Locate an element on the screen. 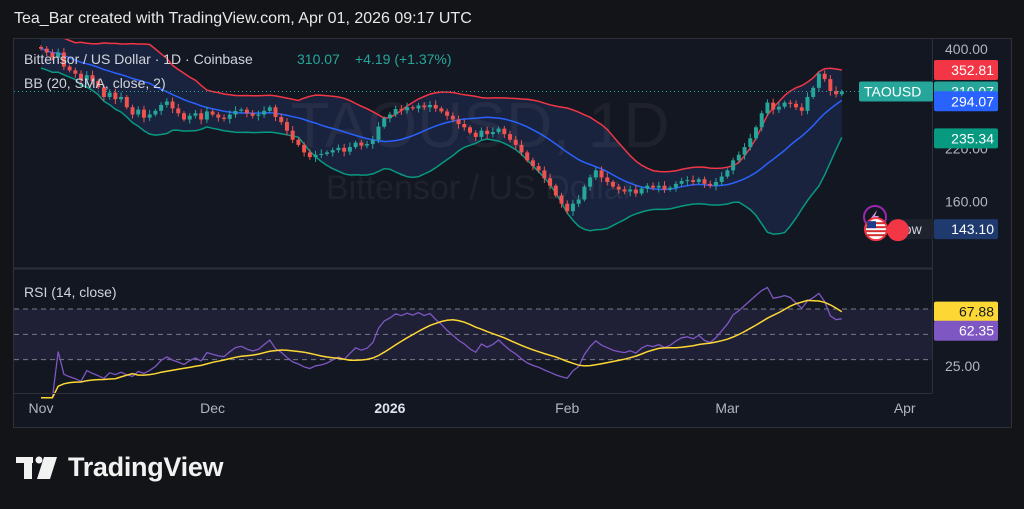  rsi-axis-tick: 25.00 is located at coordinates (962, 366).